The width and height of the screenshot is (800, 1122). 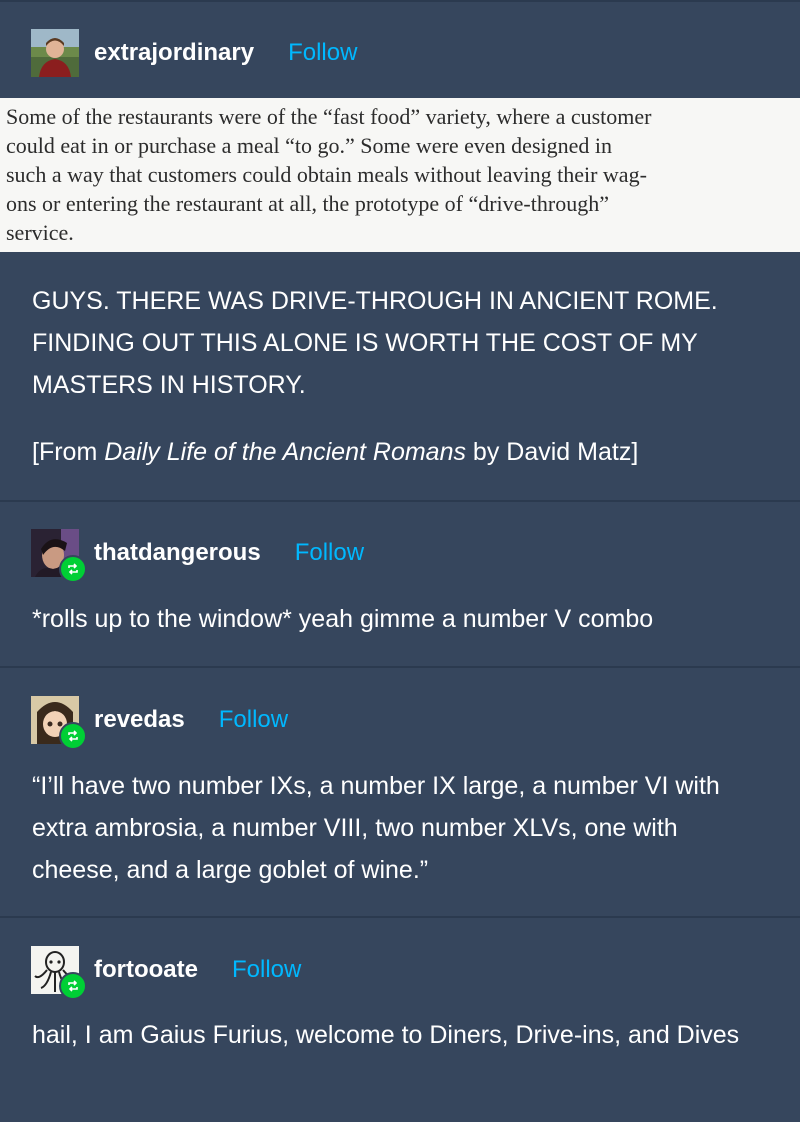 I want to click on post-header: revedas Follow, so click(x=144, y=723).